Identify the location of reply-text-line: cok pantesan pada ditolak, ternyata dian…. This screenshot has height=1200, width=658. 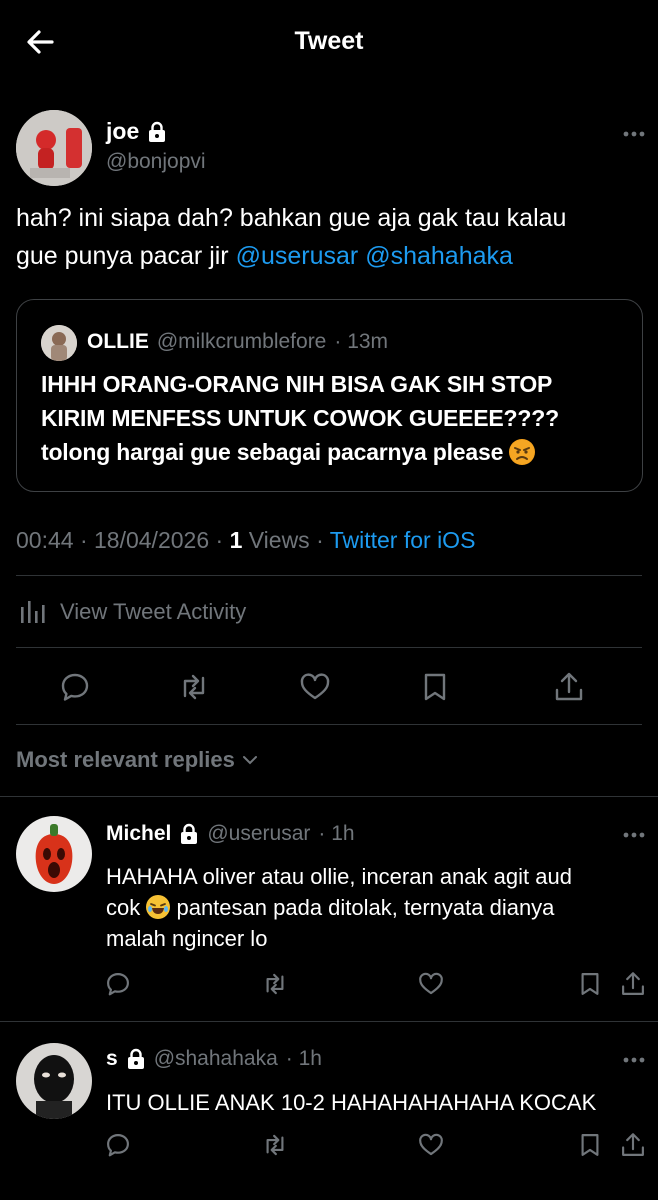
(376, 907).